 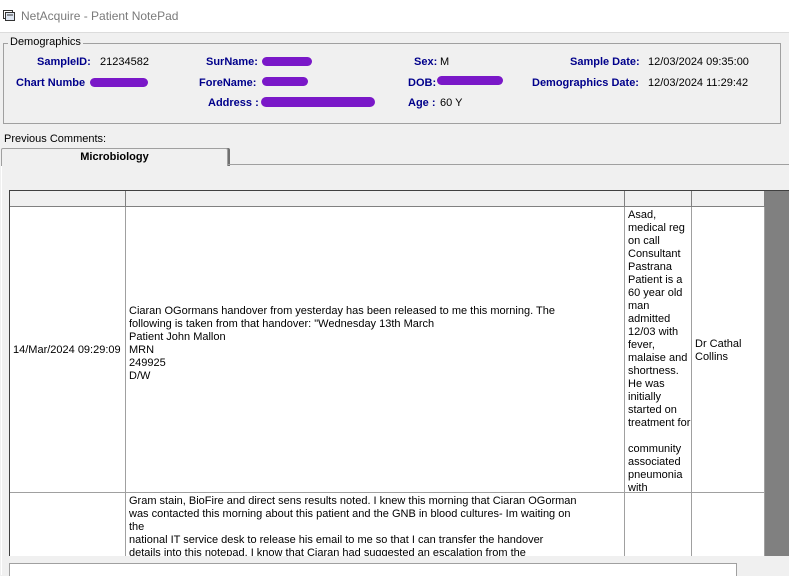 I want to click on redacted-address, so click(x=318, y=102).